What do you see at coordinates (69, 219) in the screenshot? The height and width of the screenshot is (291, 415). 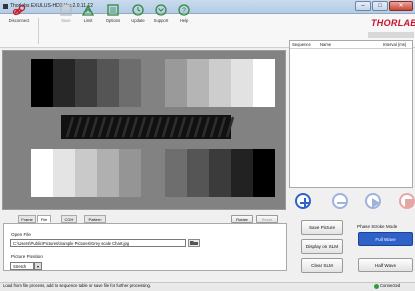 I see `tab-cgh: CGH` at bounding box center [69, 219].